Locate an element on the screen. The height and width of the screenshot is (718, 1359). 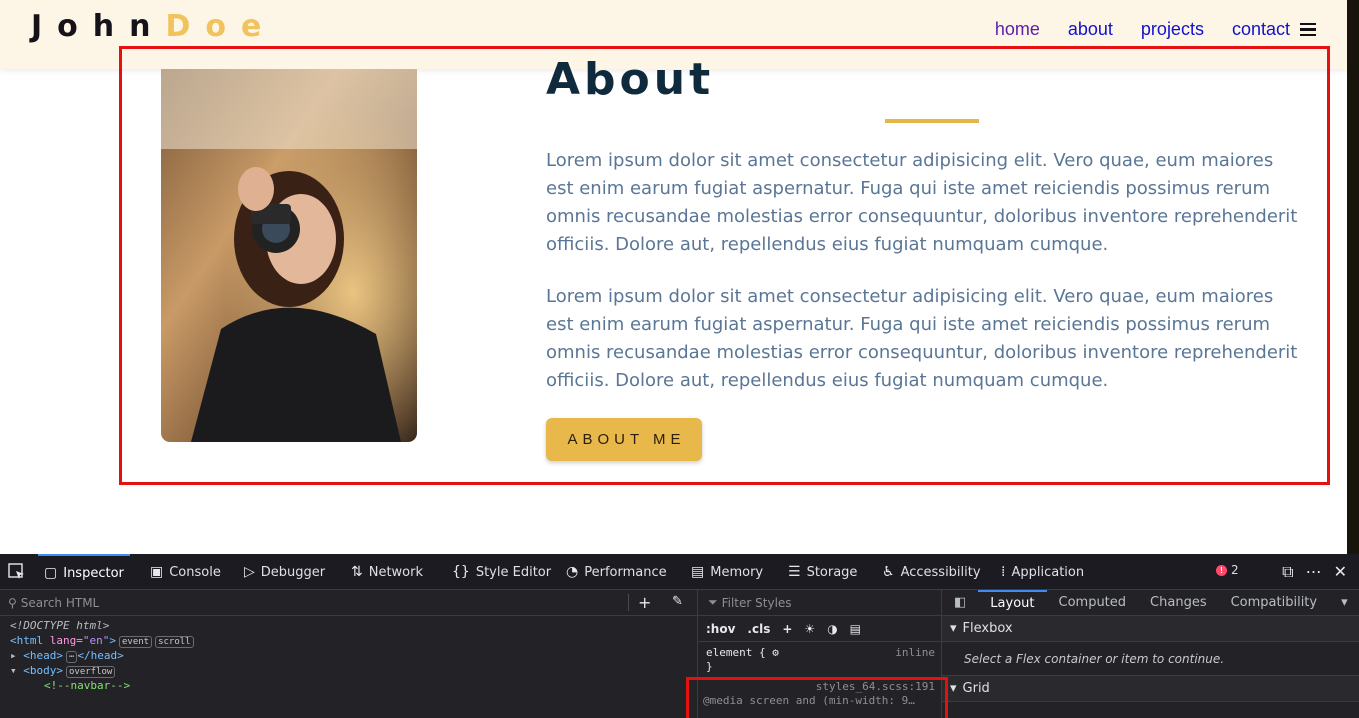
debugger-icon: ▷ is located at coordinates (249, 572).